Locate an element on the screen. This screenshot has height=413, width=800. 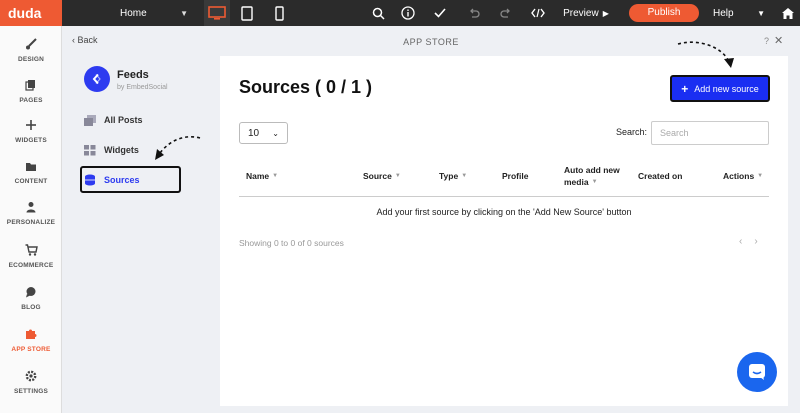
column-header-label: Type is located at coordinates (449, 176).